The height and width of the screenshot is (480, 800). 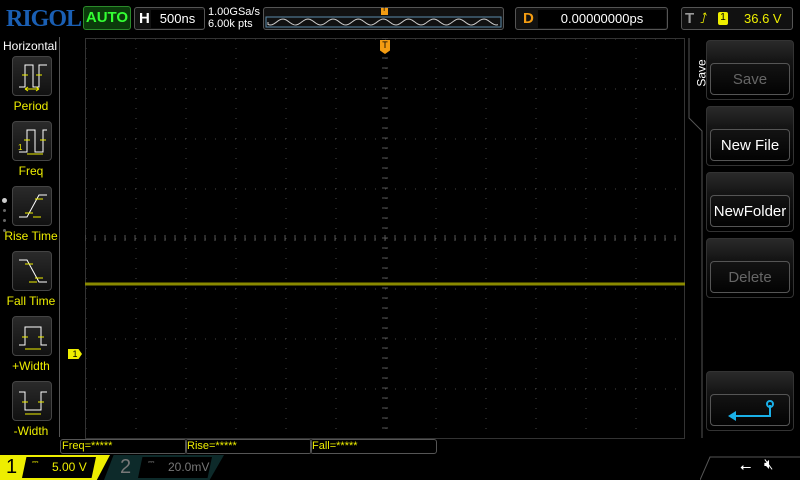 I want to click on negative-width-icon, so click(x=33, y=403).